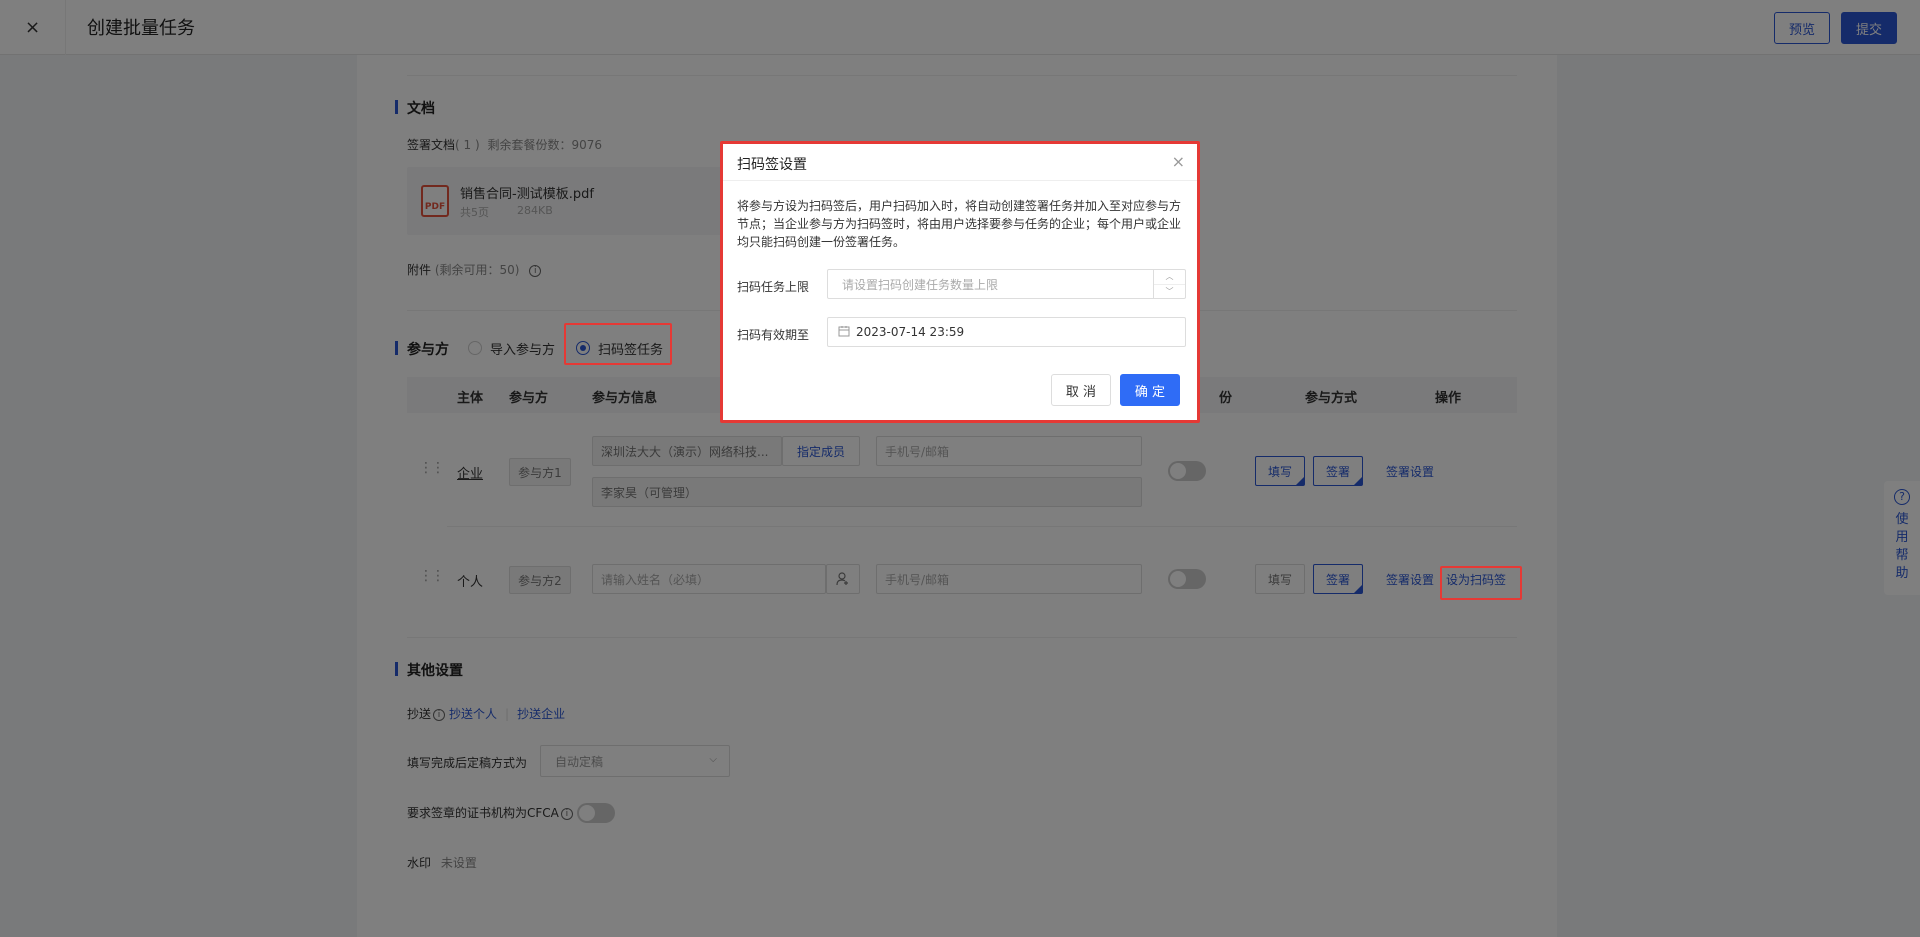 This screenshot has width=1920, height=937. Describe the element at coordinates (1169, 291) in the screenshot. I see `chevron-down-icon: ﹀` at that location.